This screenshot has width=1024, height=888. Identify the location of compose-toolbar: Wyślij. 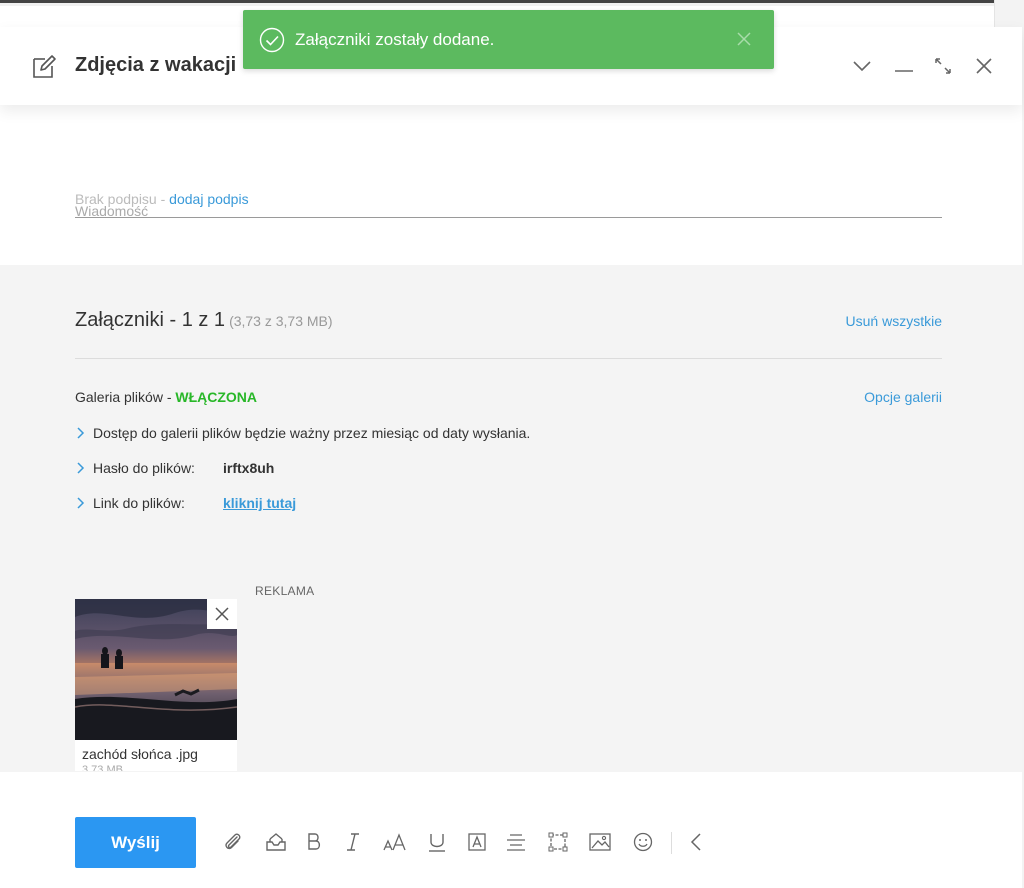
(511, 830).